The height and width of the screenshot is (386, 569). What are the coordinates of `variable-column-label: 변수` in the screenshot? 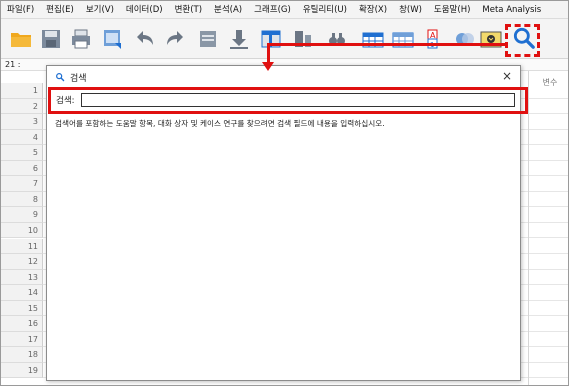 It's located at (550, 82).